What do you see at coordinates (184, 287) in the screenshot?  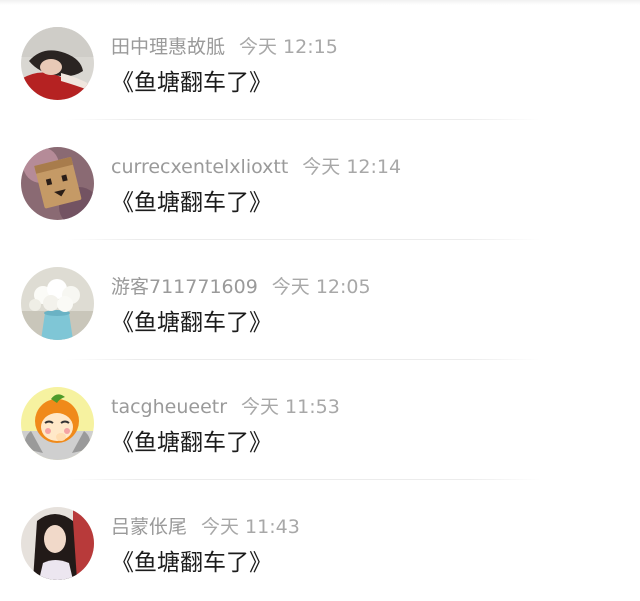 I see `username: 游客711771609` at bounding box center [184, 287].